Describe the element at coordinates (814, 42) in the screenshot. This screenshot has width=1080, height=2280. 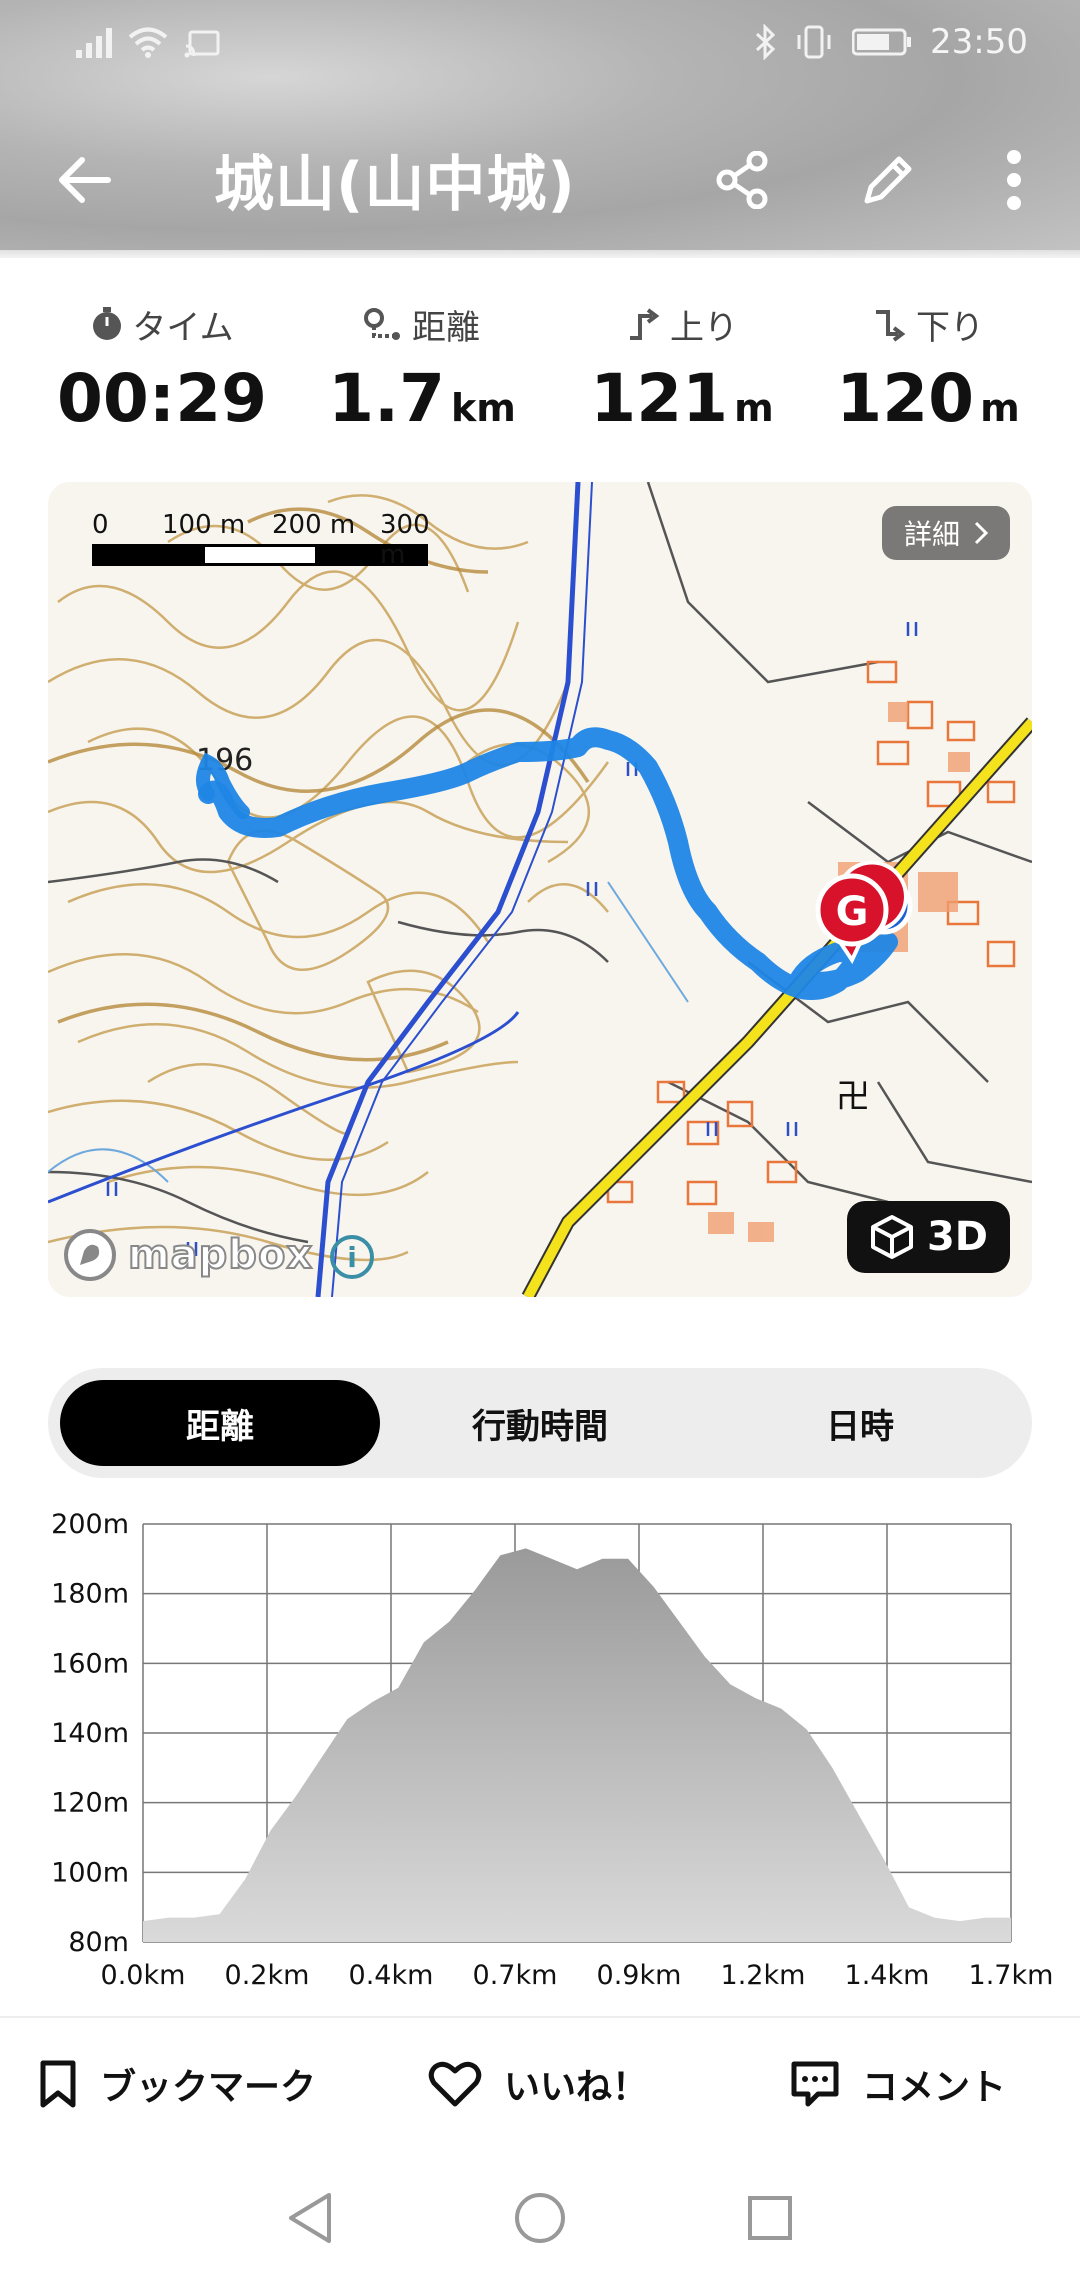
I see `vibrate-icon` at that location.